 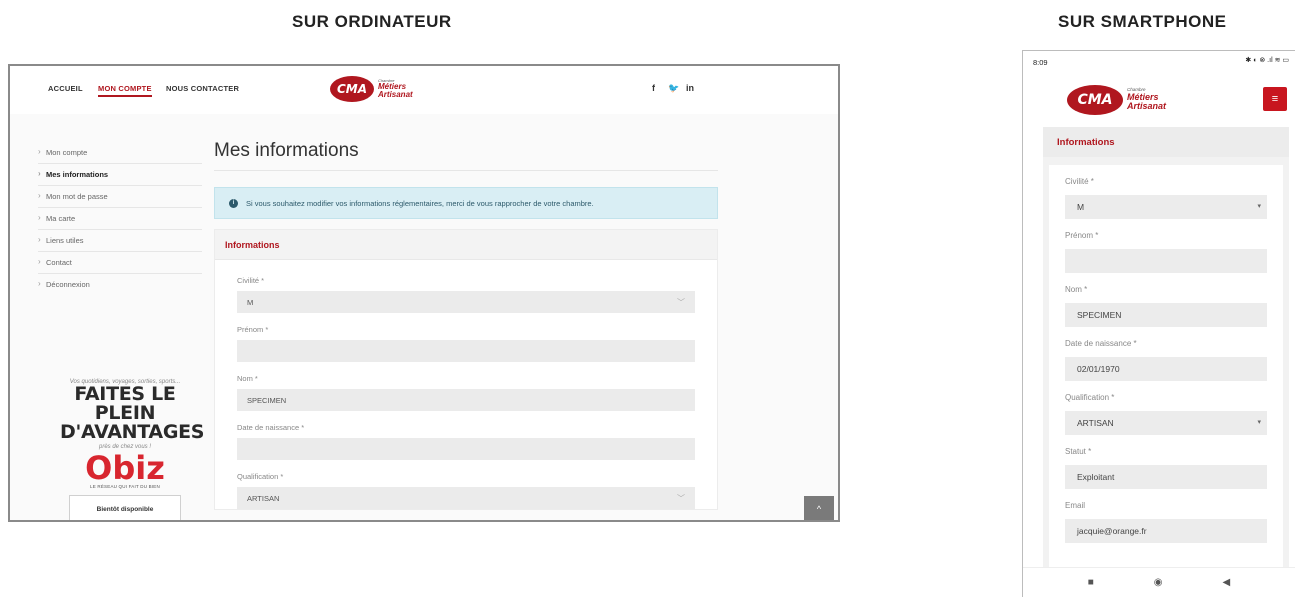 What do you see at coordinates (120, 284) in the screenshot?
I see `sidebar-item-deconnexion: Déconnexion` at bounding box center [120, 284].